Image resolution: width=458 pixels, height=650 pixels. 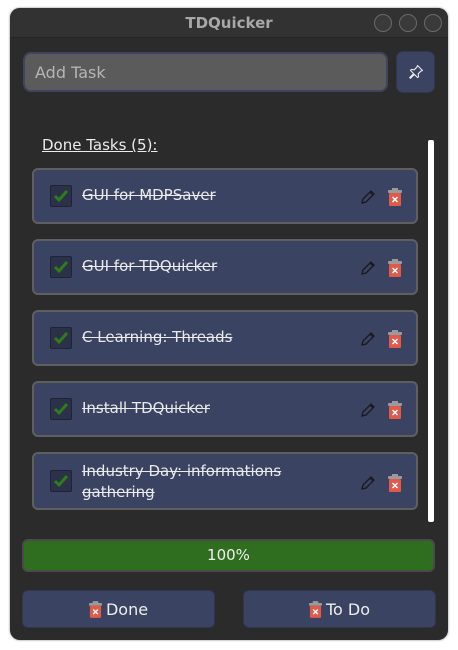 What do you see at coordinates (229, 23) in the screenshot?
I see `title-bar: TDQuicker` at bounding box center [229, 23].